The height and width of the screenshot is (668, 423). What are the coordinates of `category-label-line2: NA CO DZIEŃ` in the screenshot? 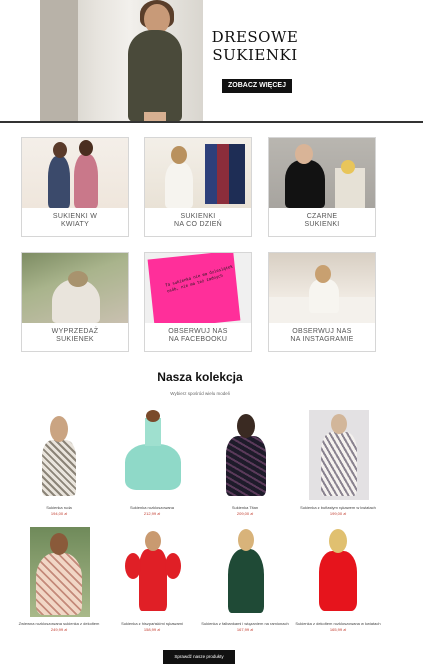 It's located at (198, 224).